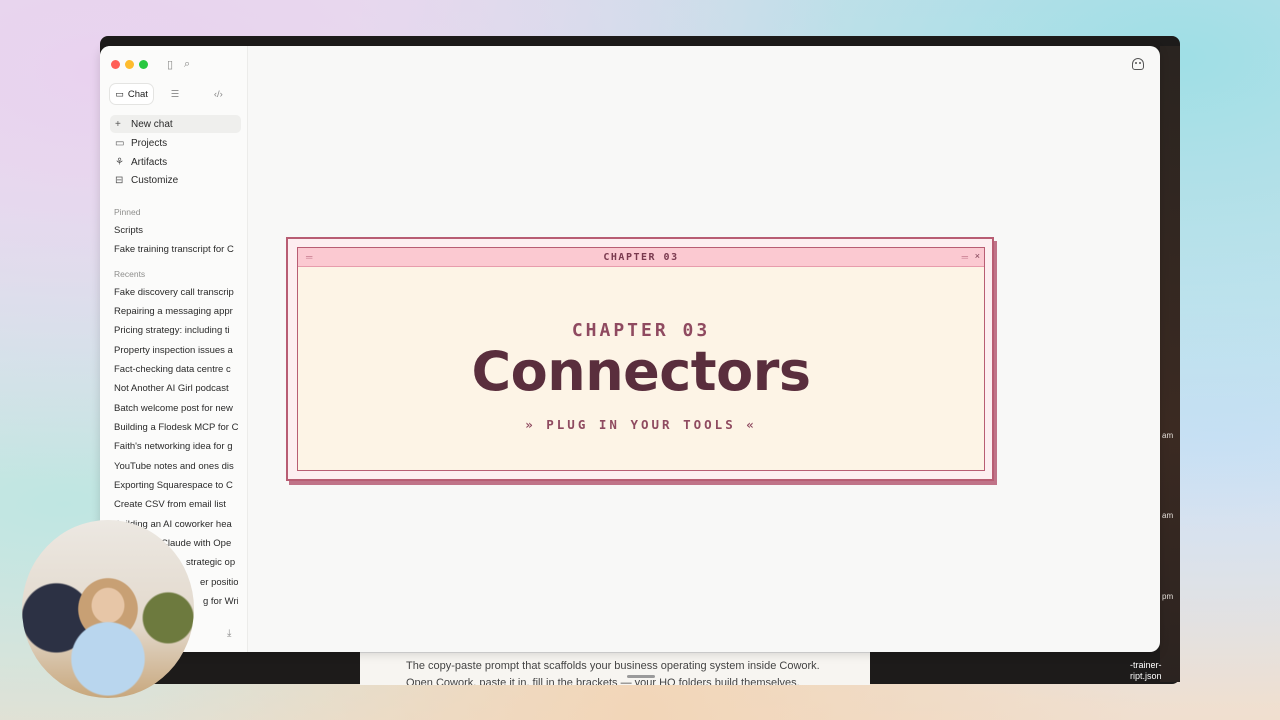 The width and height of the screenshot is (1280, 720). What do you see at coordinates (176, 388) in the screenshot?
I see `list-item: Not Another AI Girl podcast` at bounding box center [176, 388].